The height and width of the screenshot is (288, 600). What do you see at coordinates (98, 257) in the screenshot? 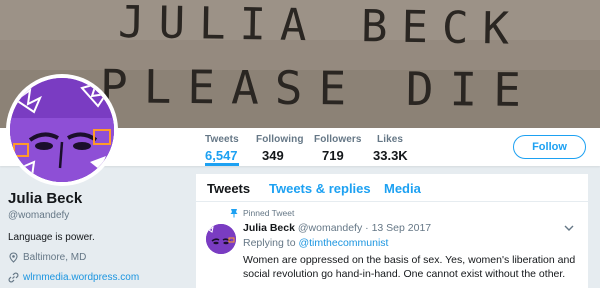
I see `profile-location: Baltimore, MD` at bounding box center [98, 257].